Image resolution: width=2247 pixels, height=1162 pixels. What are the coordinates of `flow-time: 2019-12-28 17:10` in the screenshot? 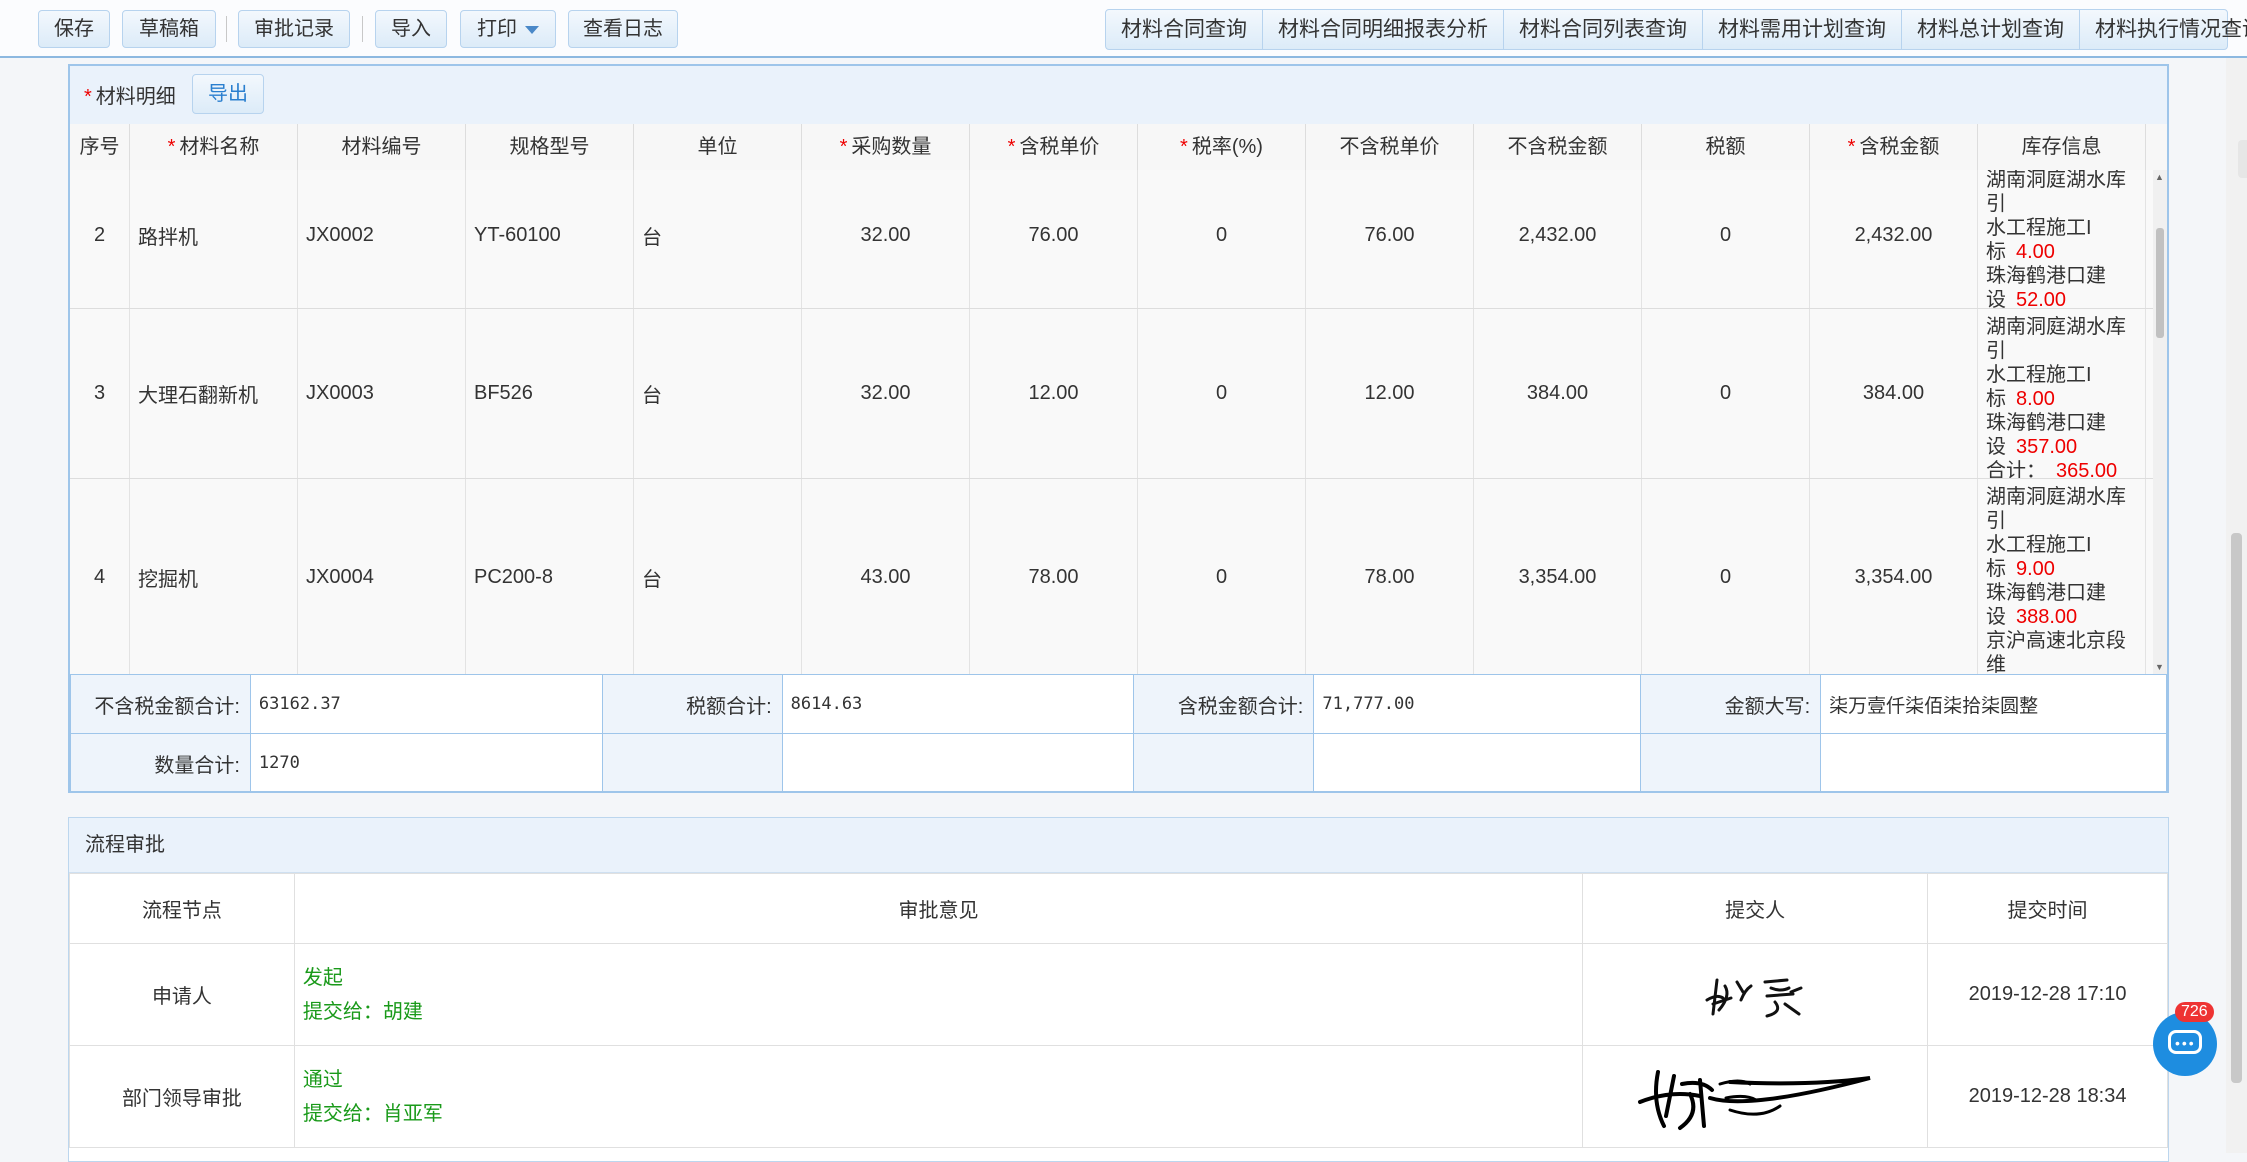 It's located at (2047, 994).